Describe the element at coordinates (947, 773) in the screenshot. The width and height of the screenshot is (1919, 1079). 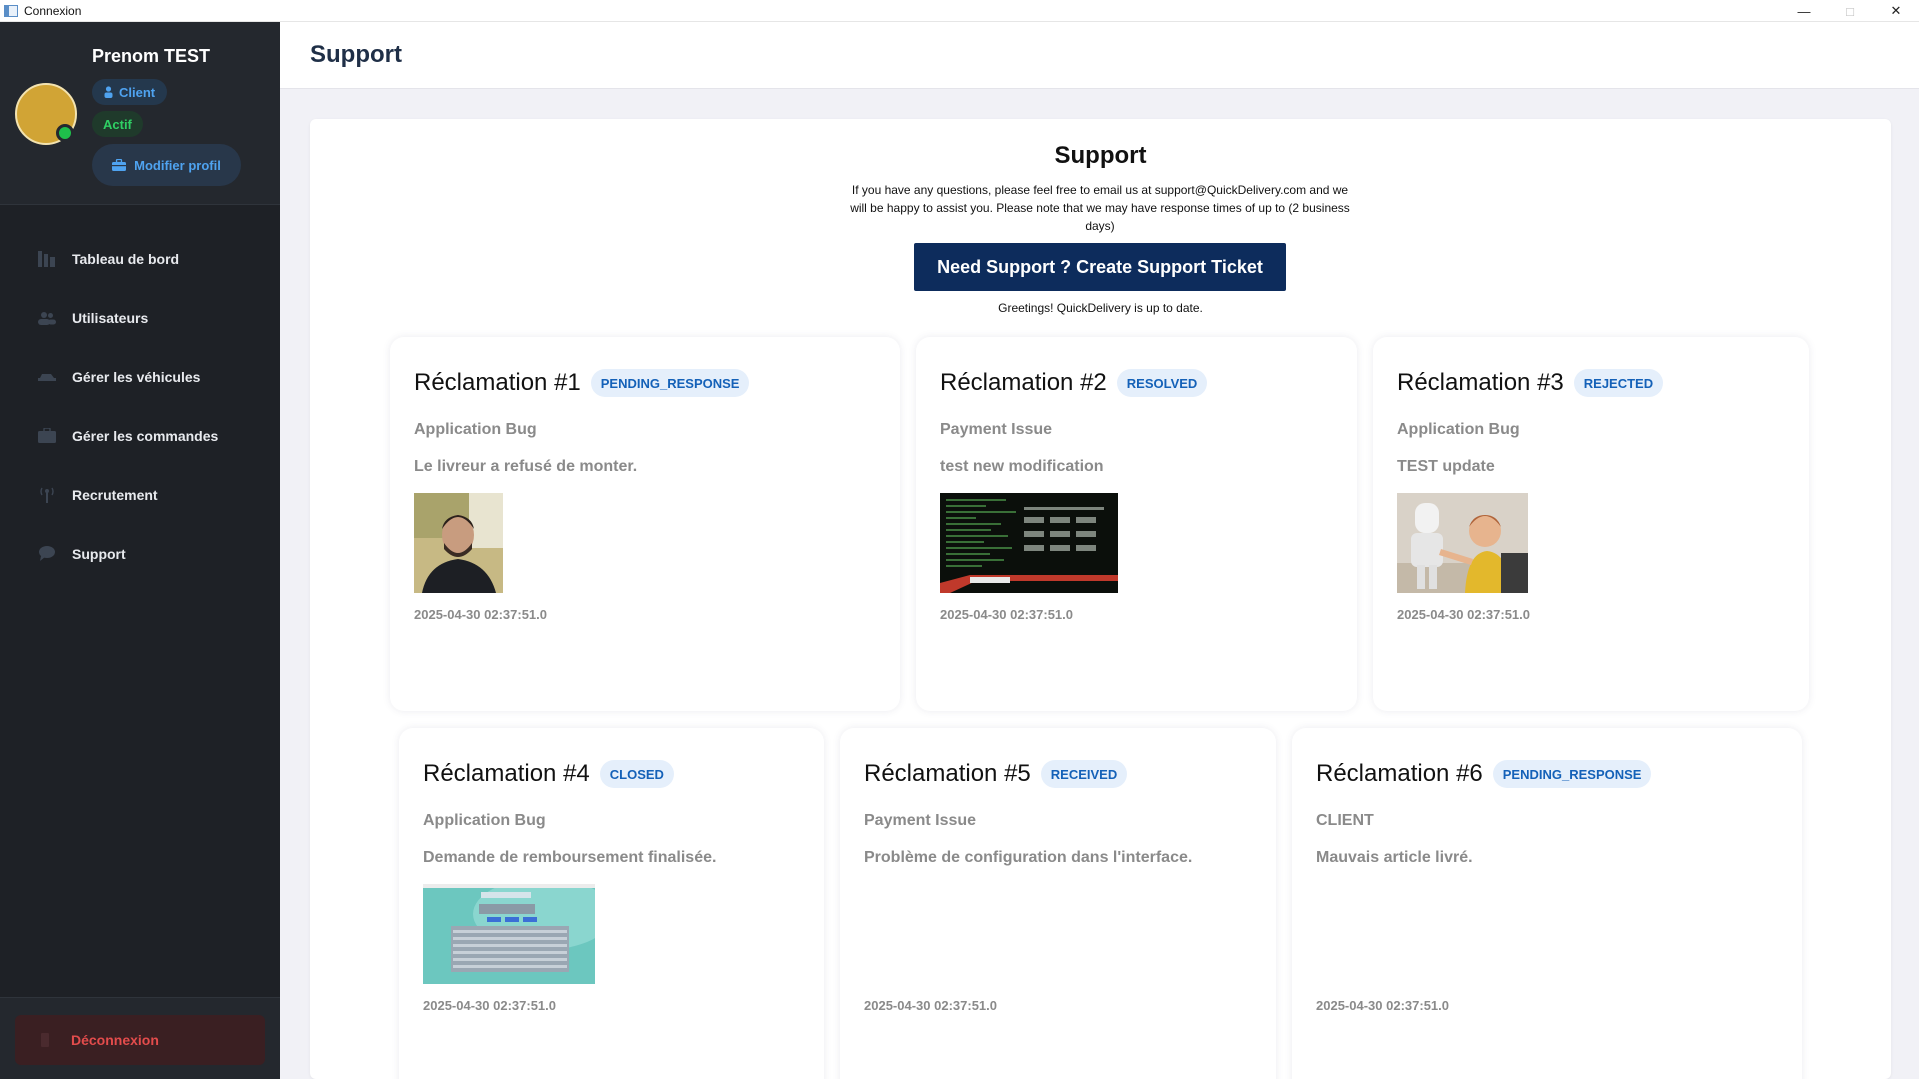
I see `ticket-title: Réclamation #5` at that location.